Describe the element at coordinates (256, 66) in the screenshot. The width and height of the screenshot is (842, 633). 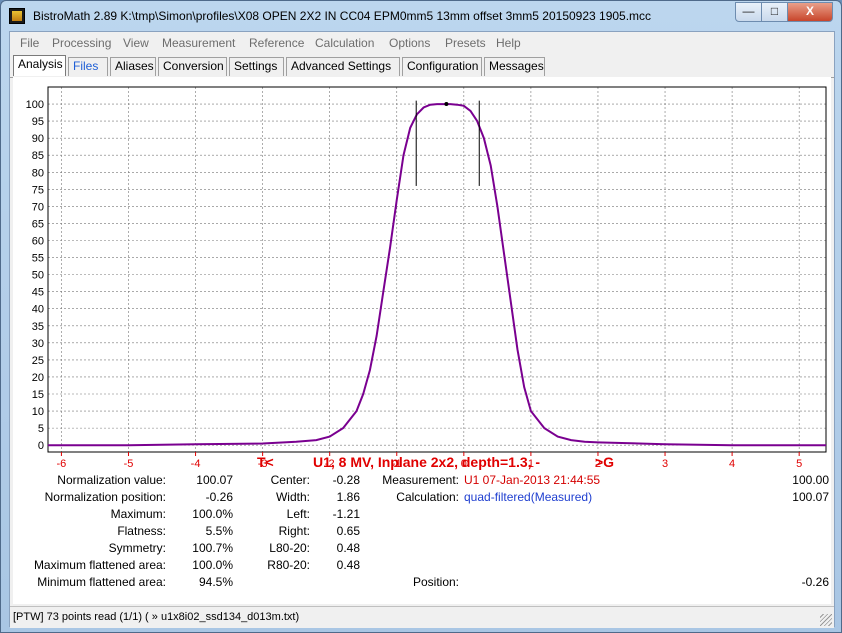
I see `tab-settings: Settings` at that location.